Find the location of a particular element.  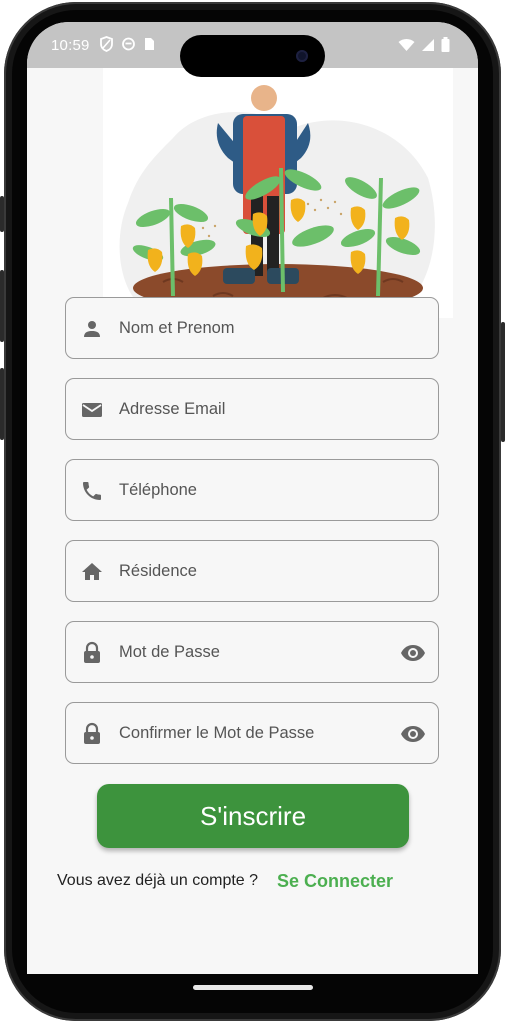

volume-up-button is located at coordinates (2, 306).